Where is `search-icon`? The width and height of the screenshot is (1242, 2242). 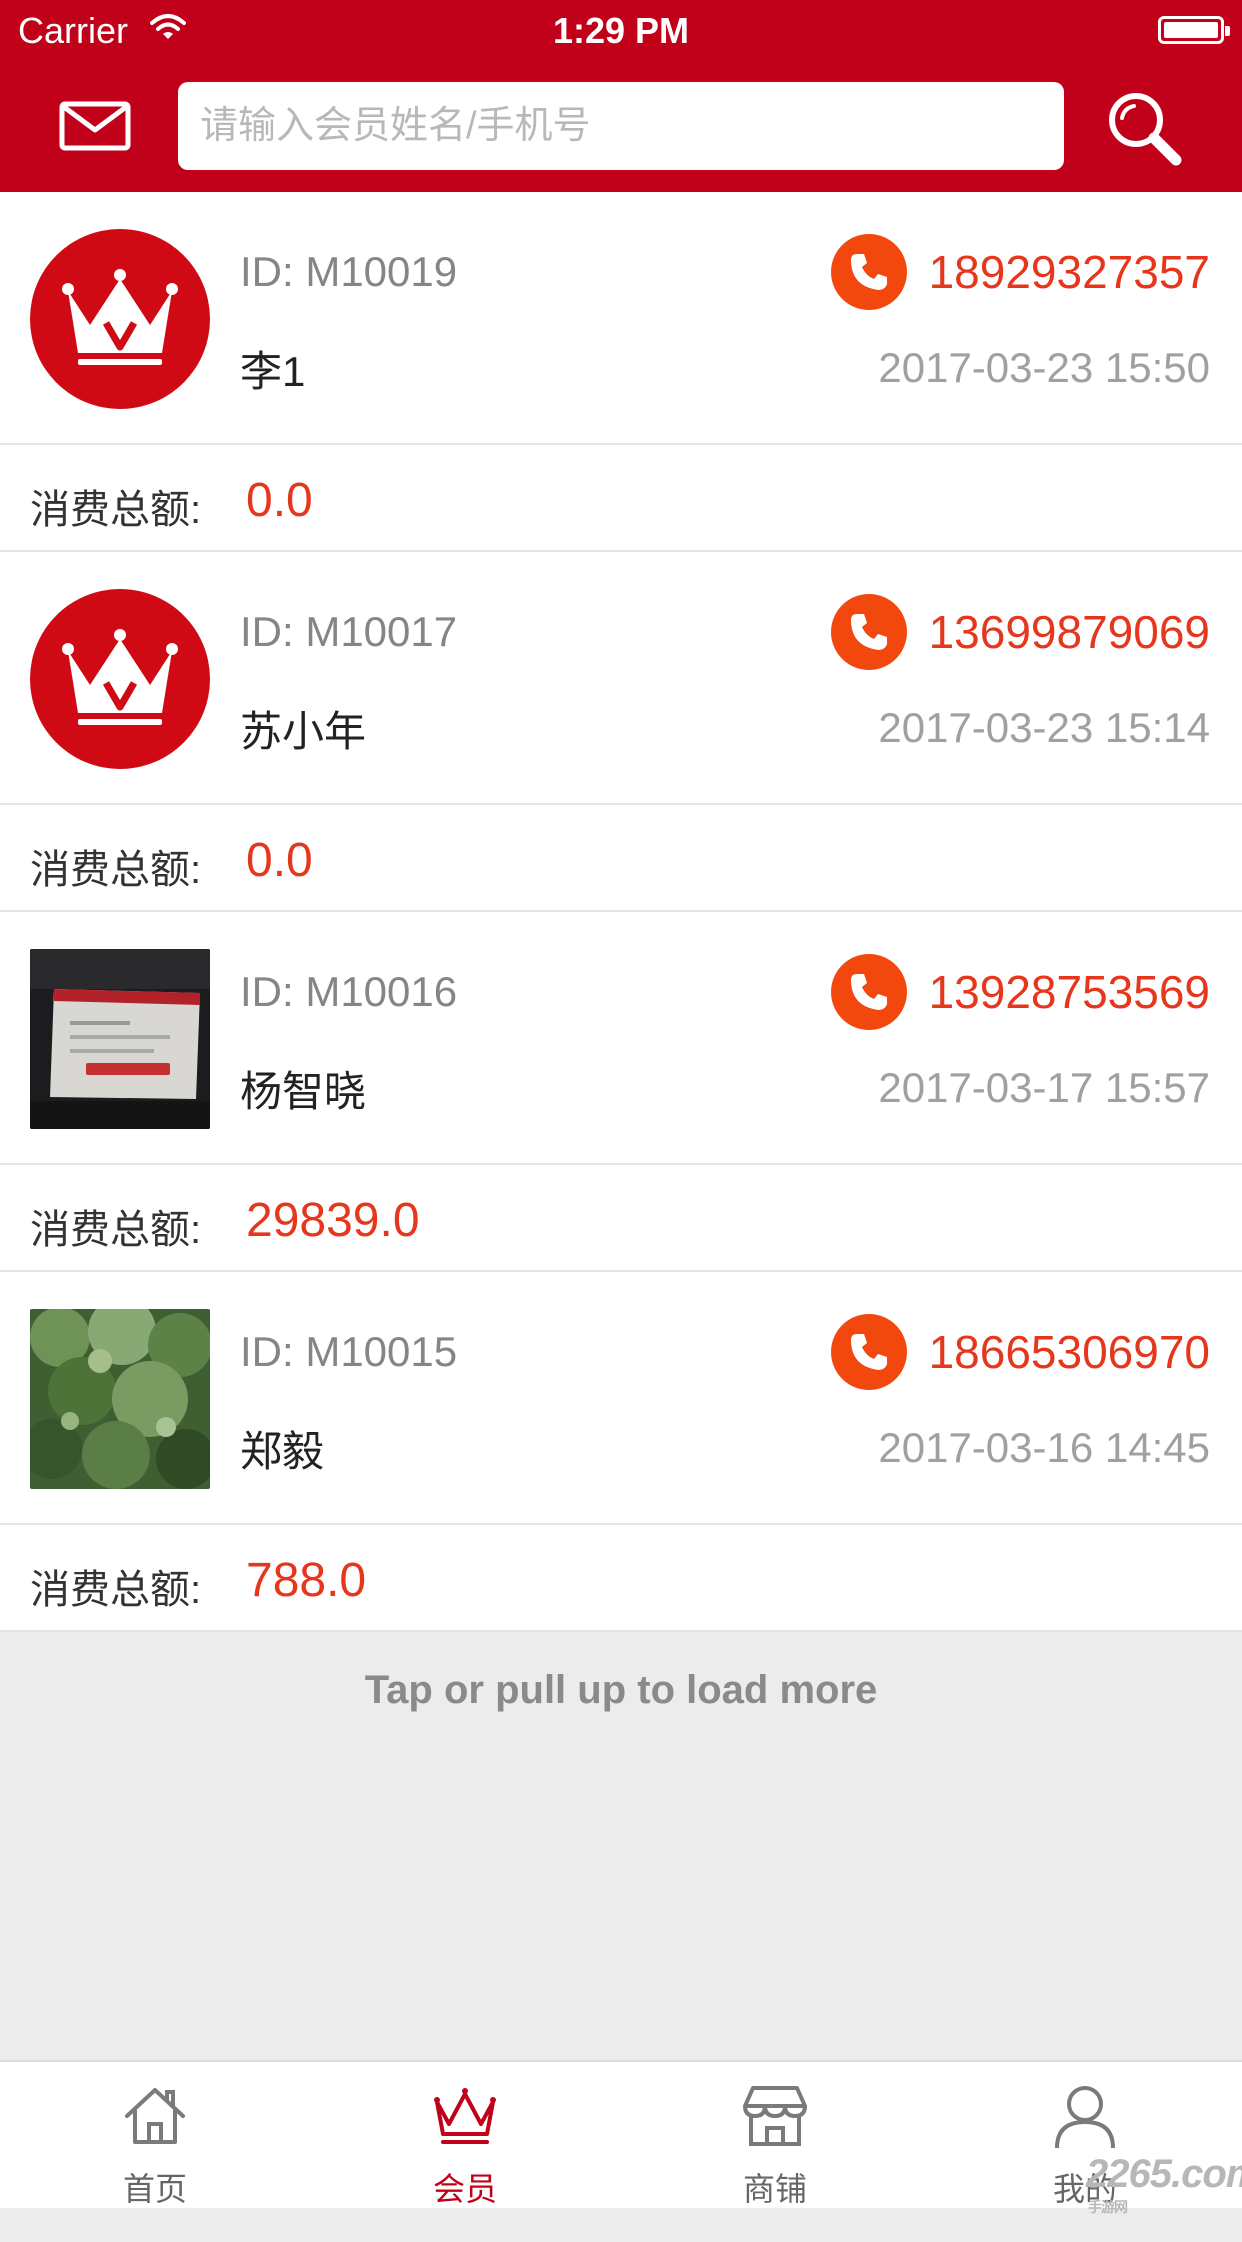
search-icon is located at coordinates (1144, 128).